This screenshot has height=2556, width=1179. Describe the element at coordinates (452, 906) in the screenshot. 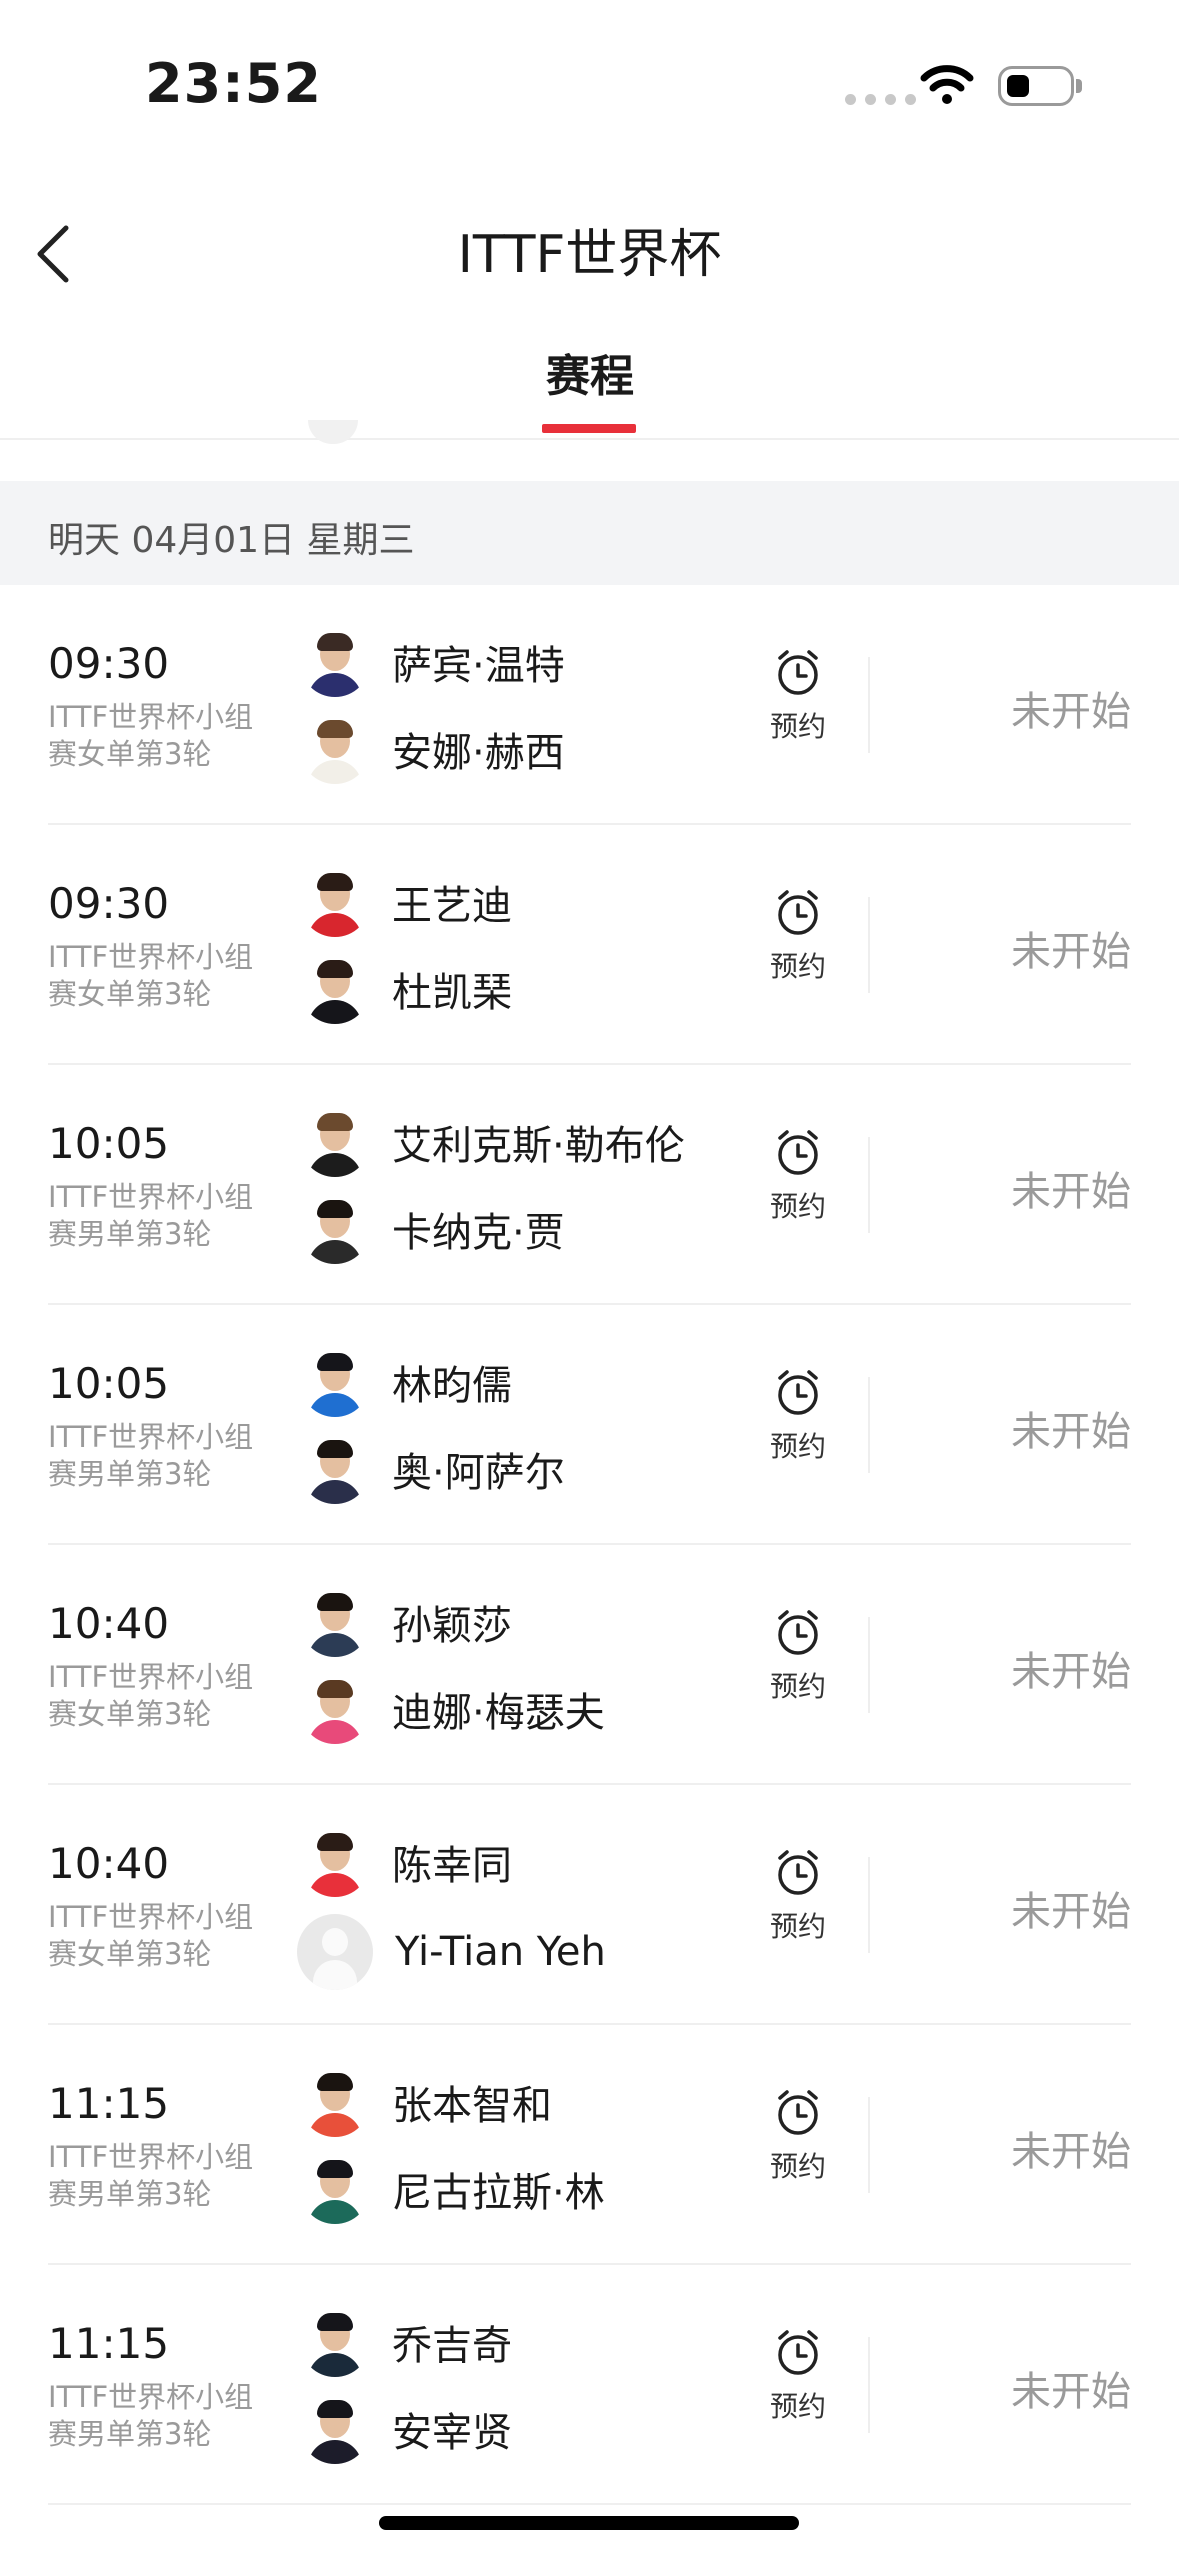

I see `player-name: 王艺迪` at that location.